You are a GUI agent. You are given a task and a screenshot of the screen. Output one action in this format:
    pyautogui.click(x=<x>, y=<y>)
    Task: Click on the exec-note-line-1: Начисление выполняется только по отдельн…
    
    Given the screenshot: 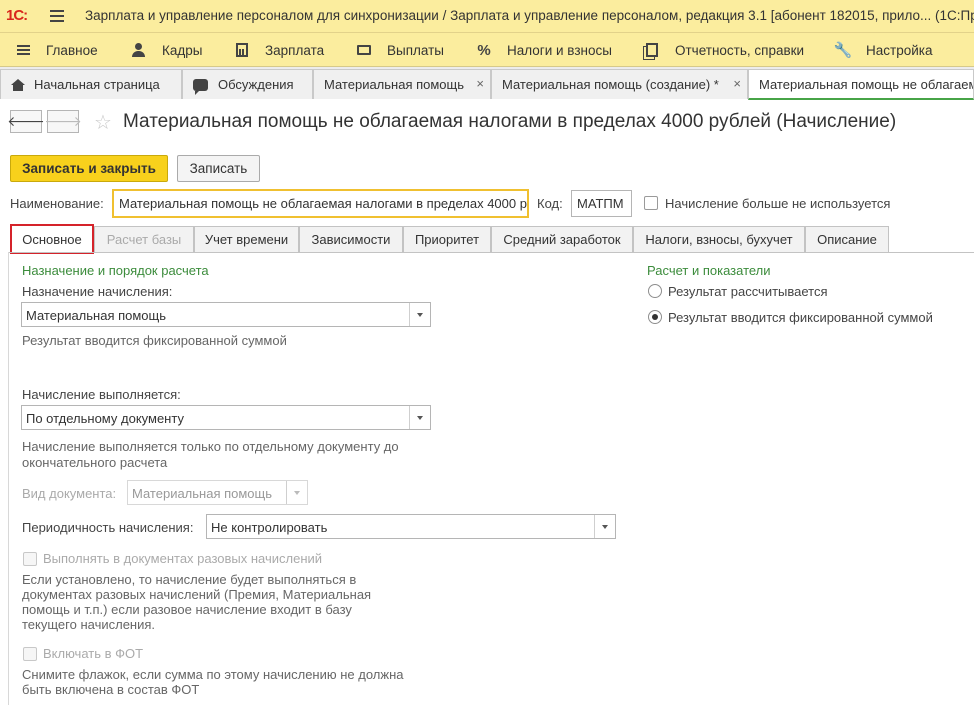 What is the action you would take?
    pyautogui.click(x=210, y=446)
    